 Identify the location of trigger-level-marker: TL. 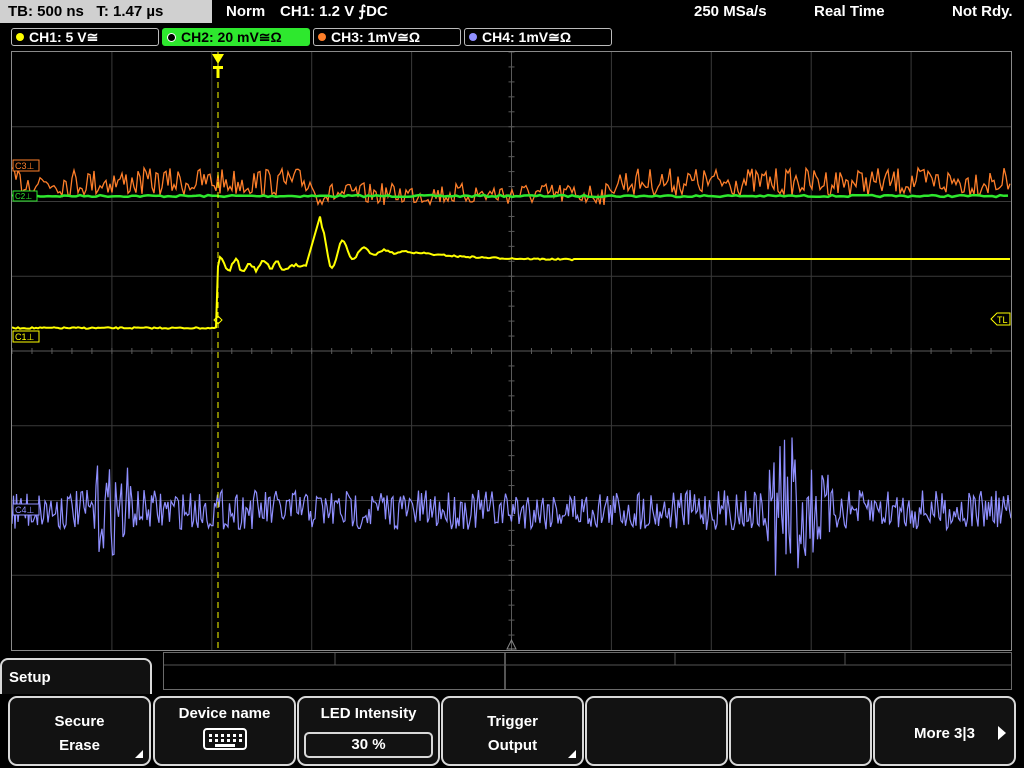
(1000, 319).